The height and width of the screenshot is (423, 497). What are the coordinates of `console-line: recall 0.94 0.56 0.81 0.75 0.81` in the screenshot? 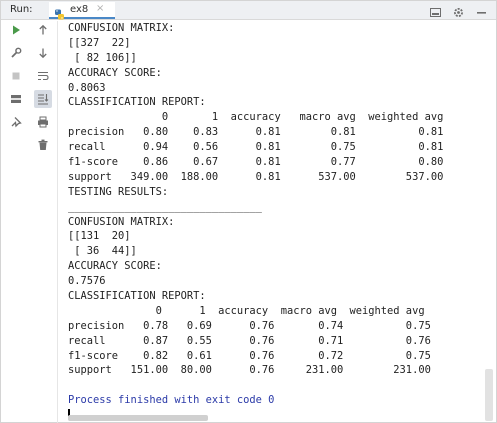 It's located at (256, 147).